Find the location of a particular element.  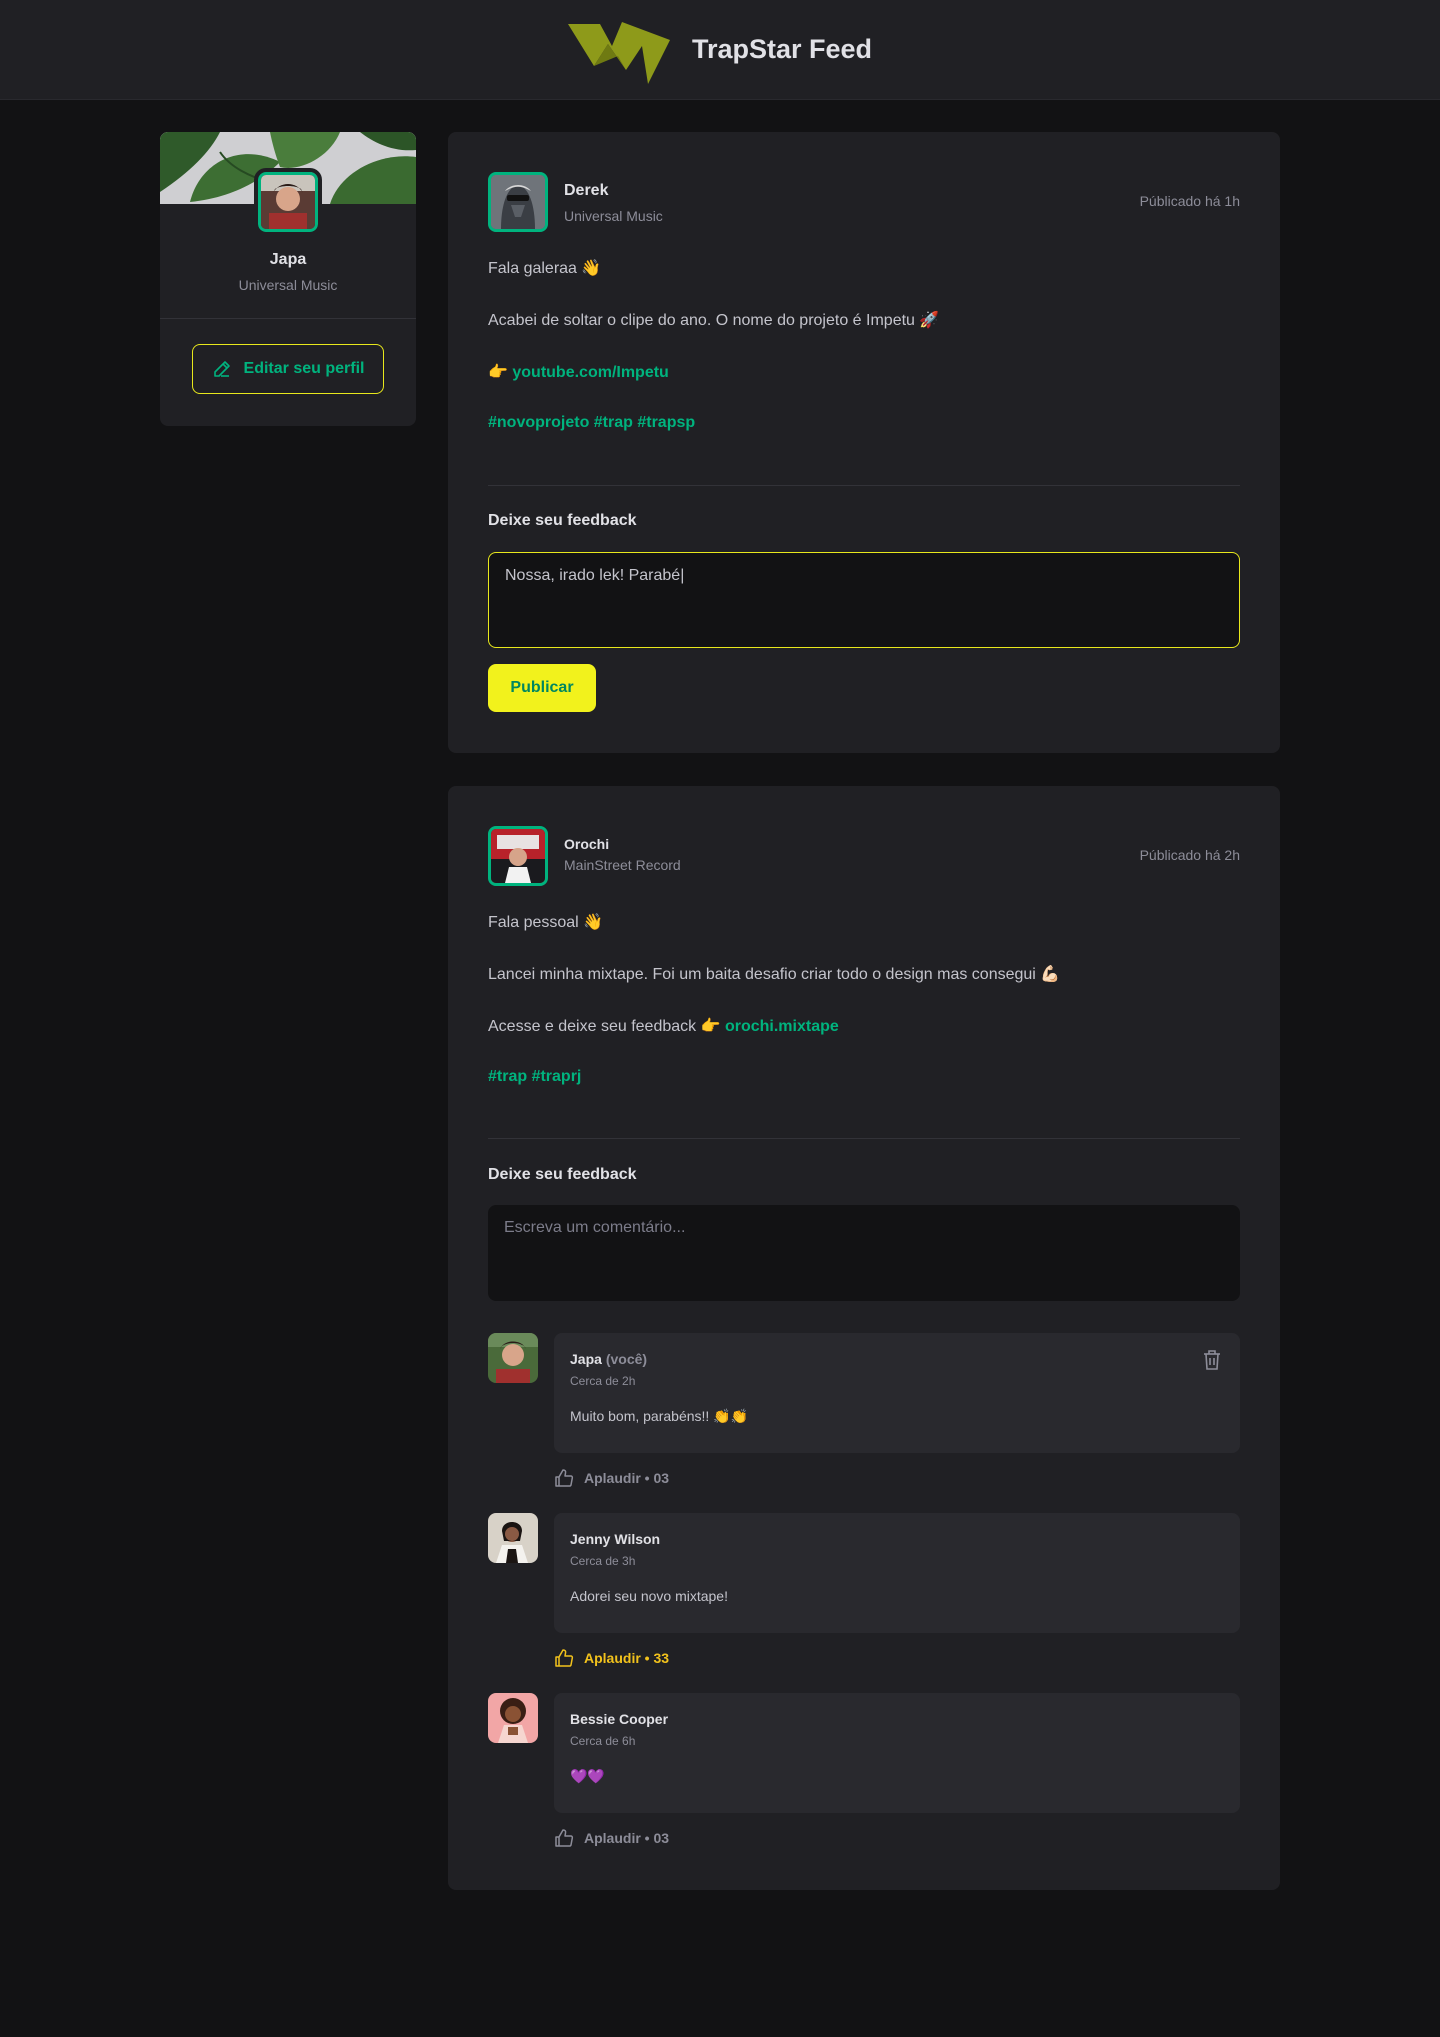

comment-author: Japa is located at coordinates (586, 1359).